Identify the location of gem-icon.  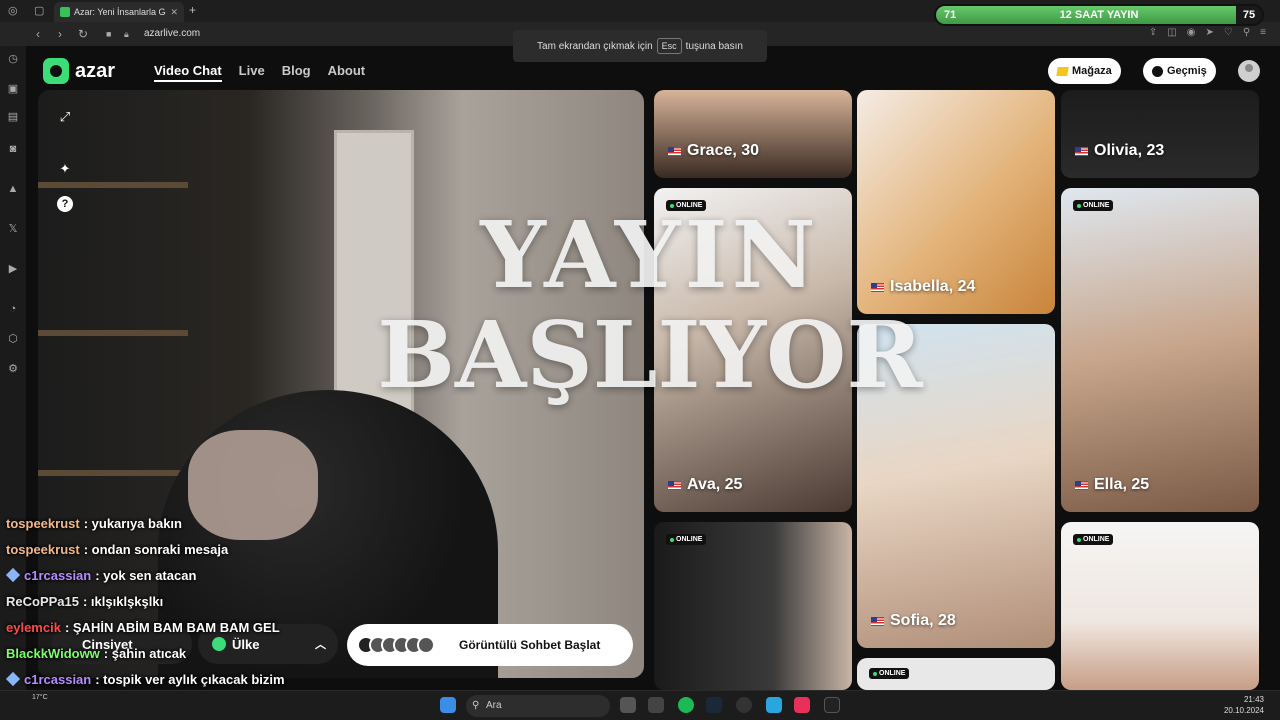
(1062, 71).